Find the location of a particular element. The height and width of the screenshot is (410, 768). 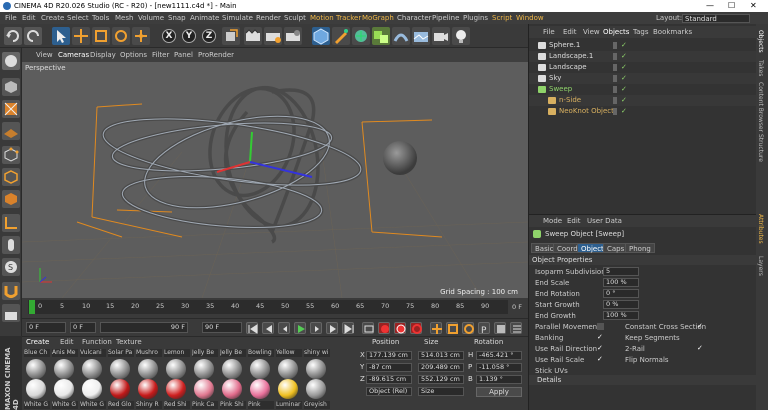

minimize-button: — is located at coordinates (710, 6).